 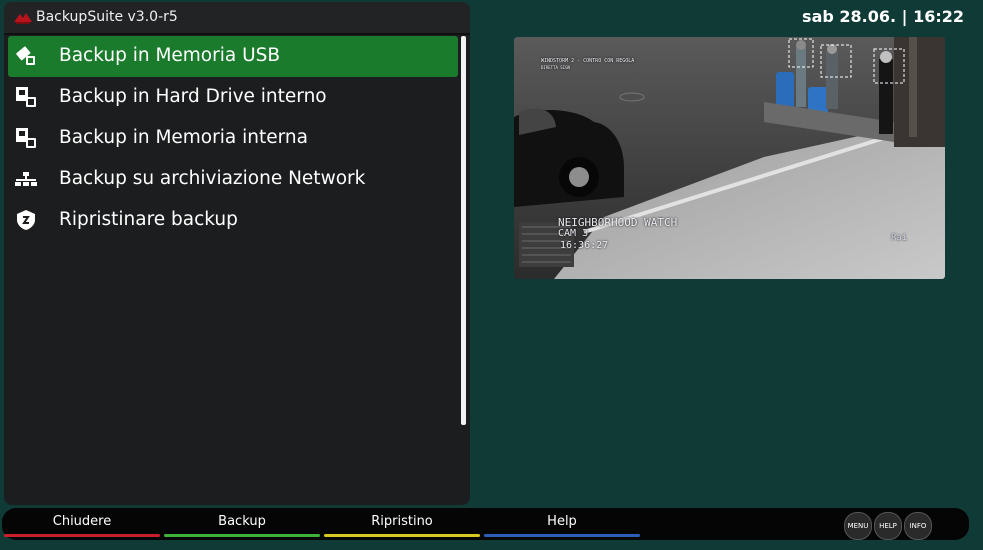 I want to click on menu-item-label: Backup in Memoria interna, so click(x=183, y=137).